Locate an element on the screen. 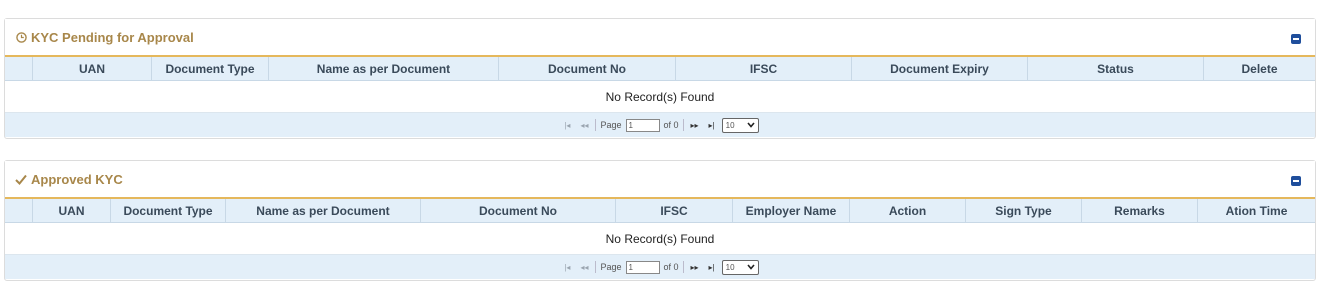 This screenshot has height=287, width=1320. column-header-action: Action is located at coordinates (908, 210).